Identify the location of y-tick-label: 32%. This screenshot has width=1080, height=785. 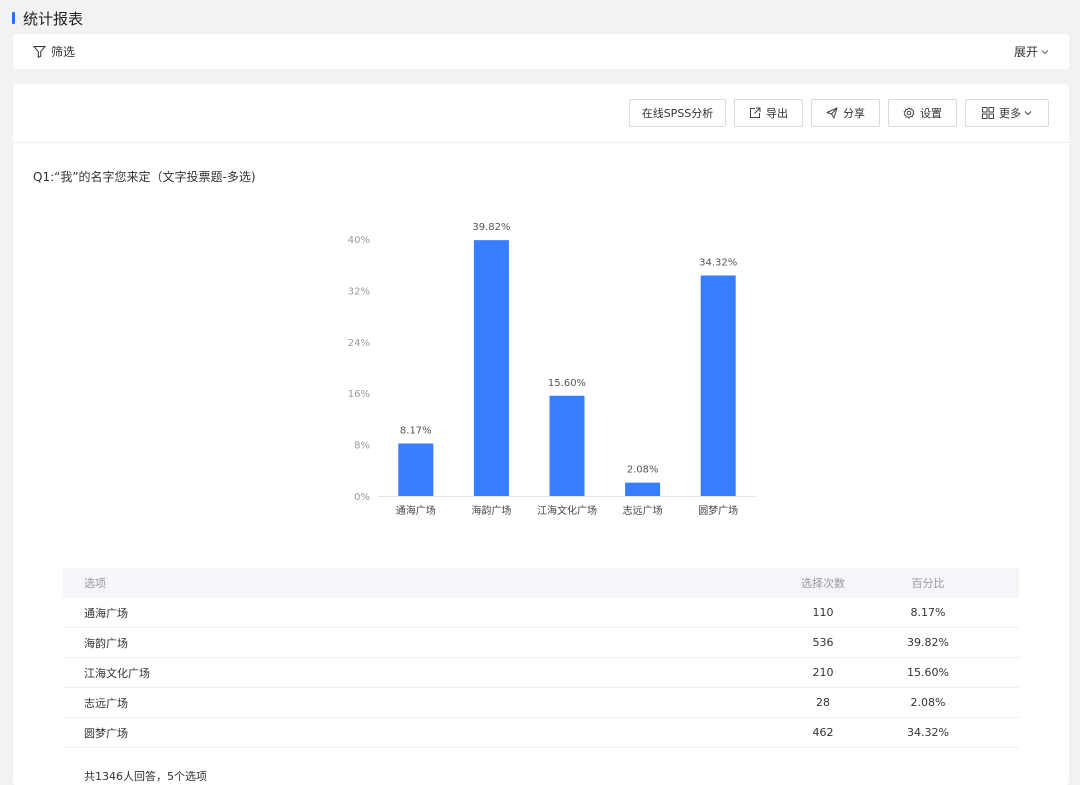
(359, 291).